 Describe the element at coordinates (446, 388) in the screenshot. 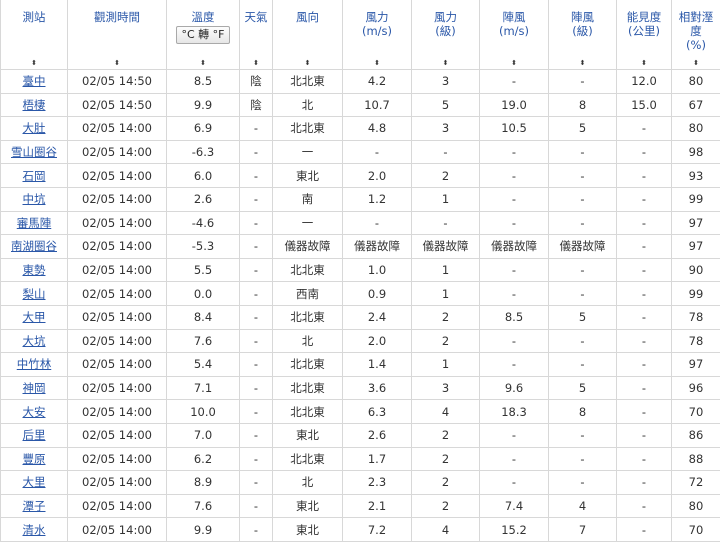

I see `cell-wind-force-level: 3` at that location.